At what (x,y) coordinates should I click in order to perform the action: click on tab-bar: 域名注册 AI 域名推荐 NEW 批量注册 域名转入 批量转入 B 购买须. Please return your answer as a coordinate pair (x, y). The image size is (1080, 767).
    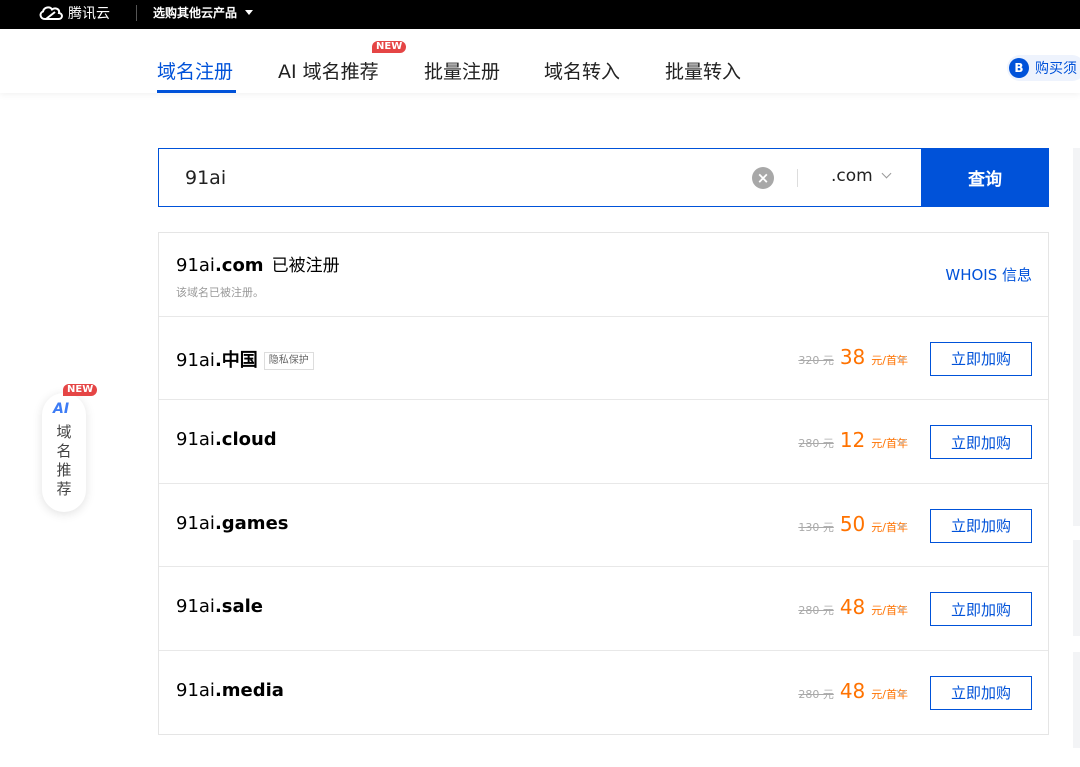
    Looking at the image, I should click on (540, 61).